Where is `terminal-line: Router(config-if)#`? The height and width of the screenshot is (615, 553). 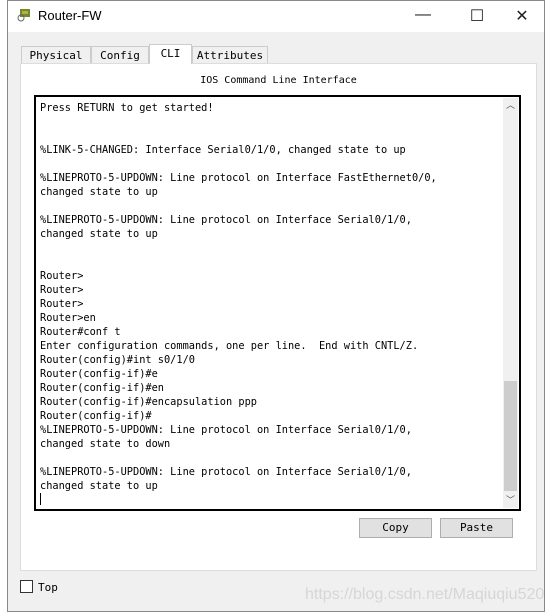
terminal-line: Router(config-if)# is located at coordinates (96, 416).